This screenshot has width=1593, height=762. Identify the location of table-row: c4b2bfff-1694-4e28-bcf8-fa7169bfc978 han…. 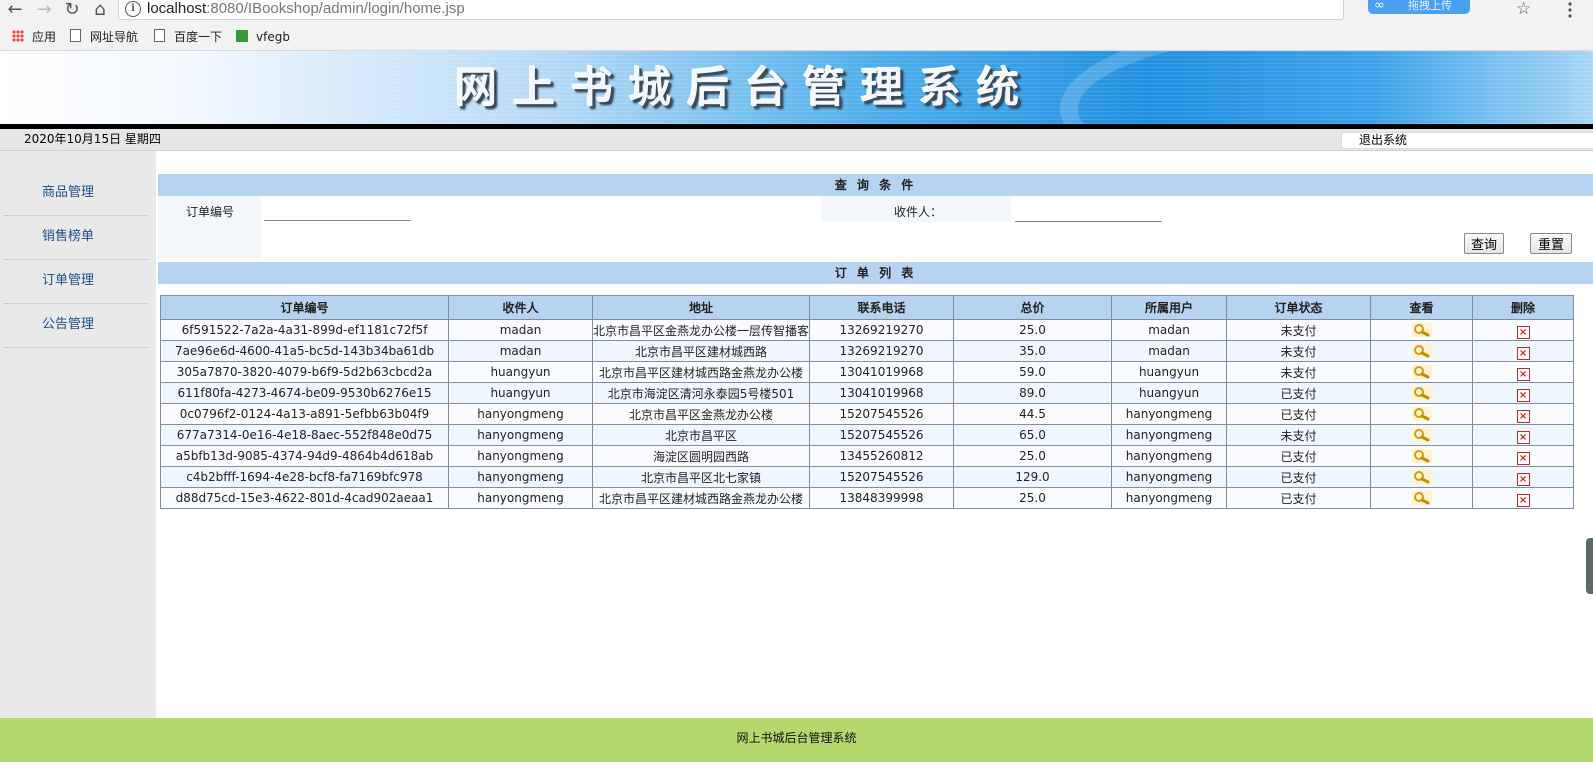
(867, 477).